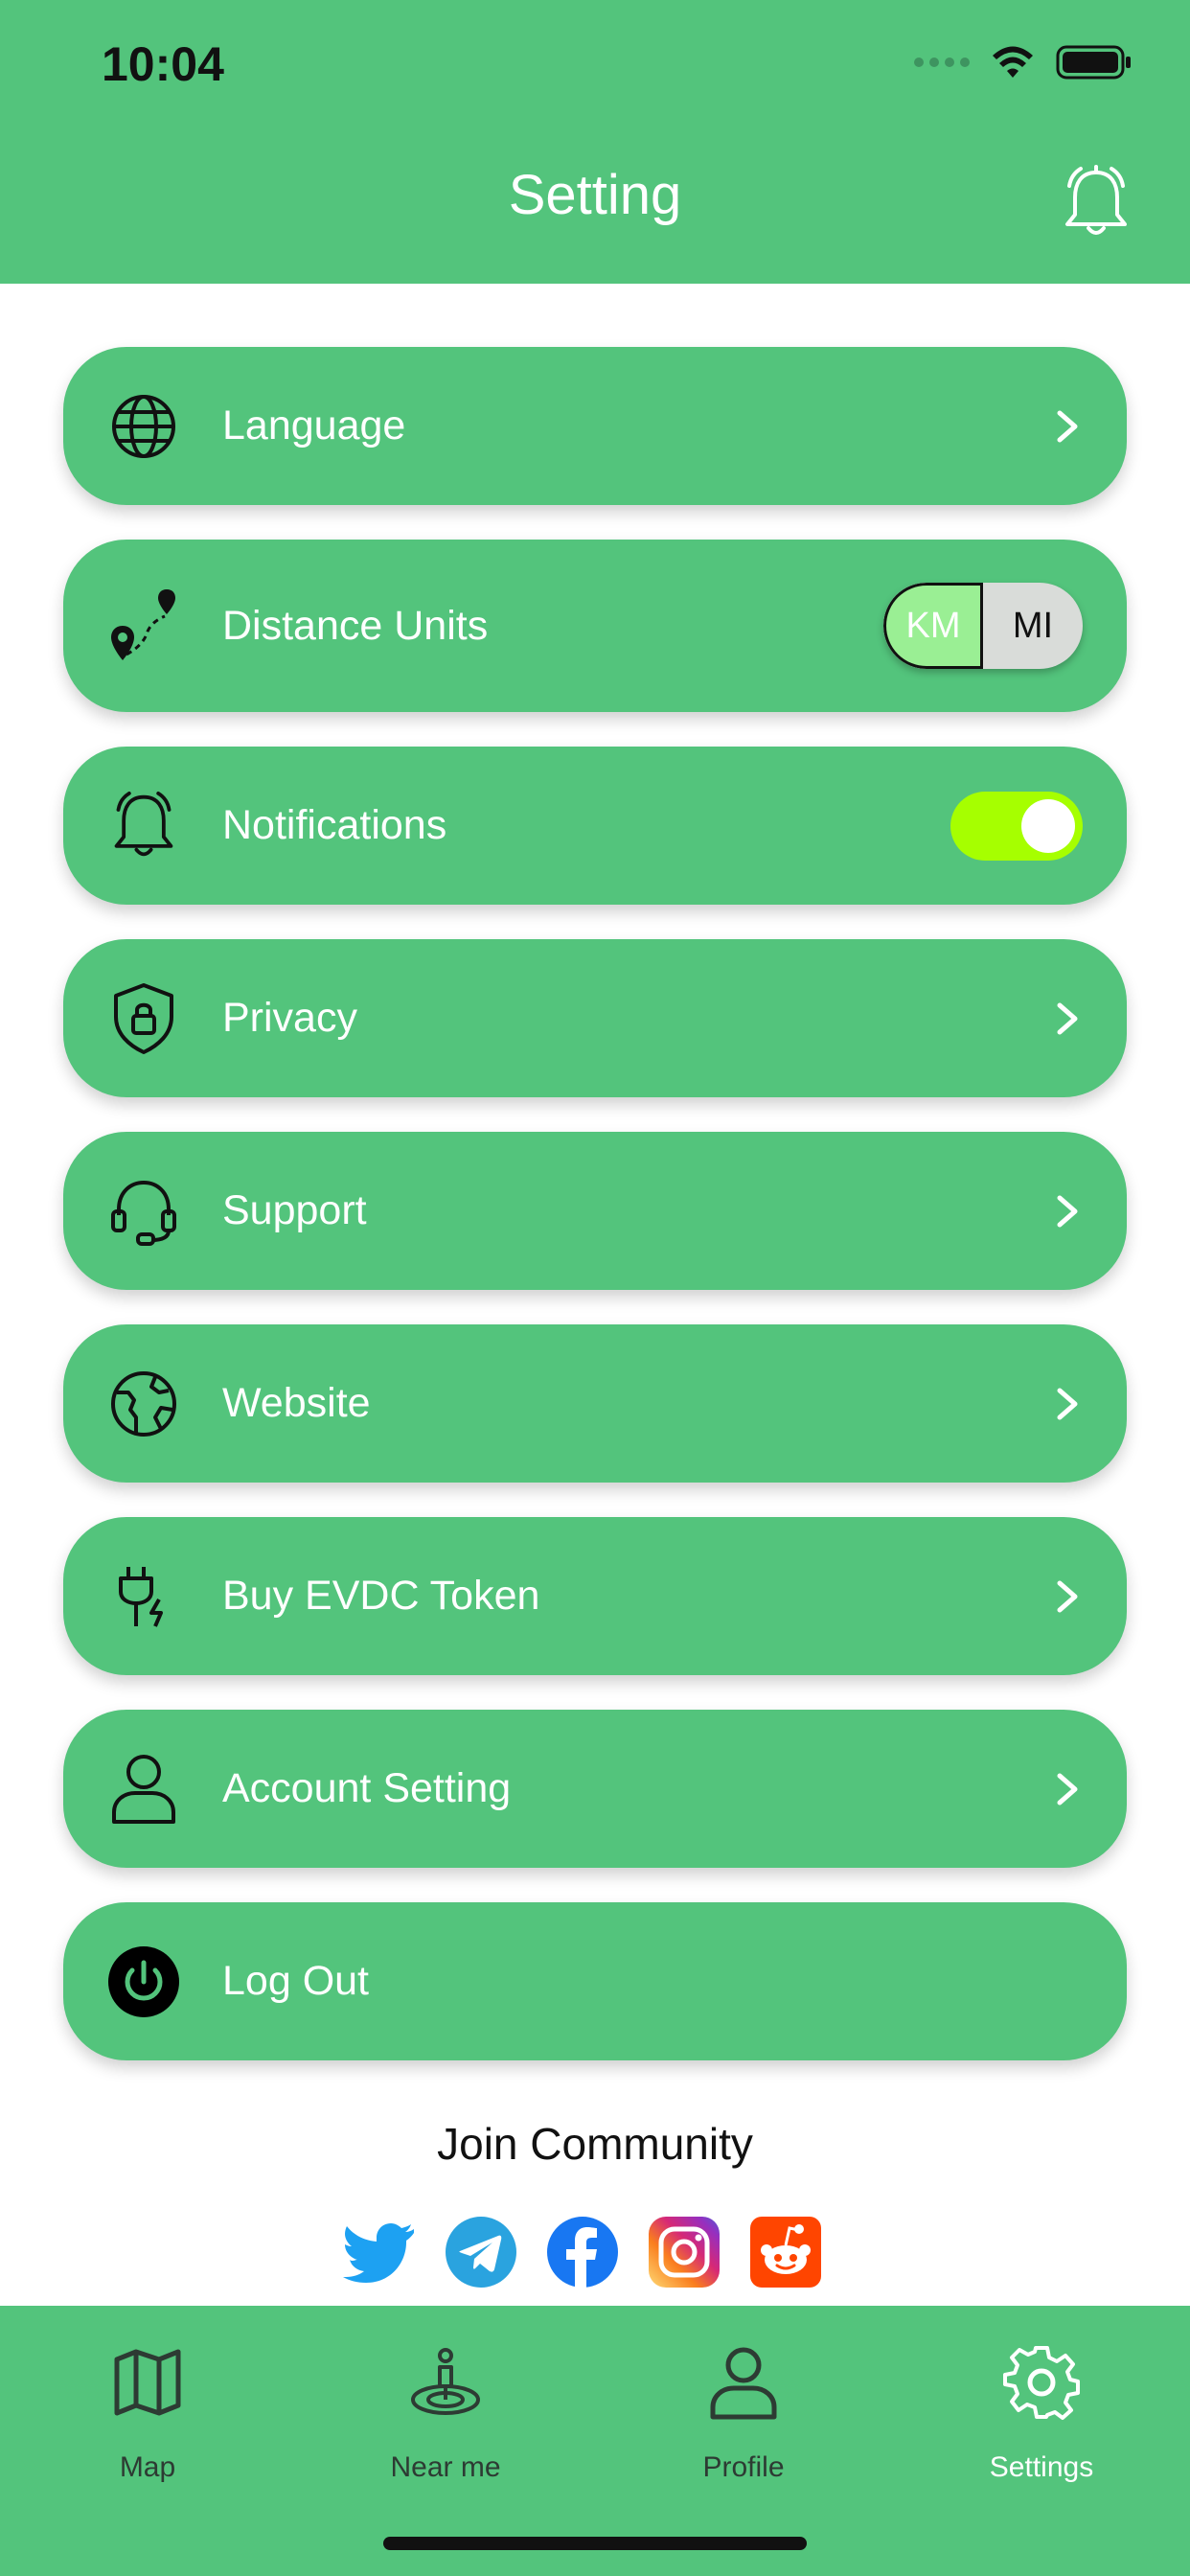 This screenshot has height=2576, width=1190. I want to click on header: Setting, so click(595, 204).